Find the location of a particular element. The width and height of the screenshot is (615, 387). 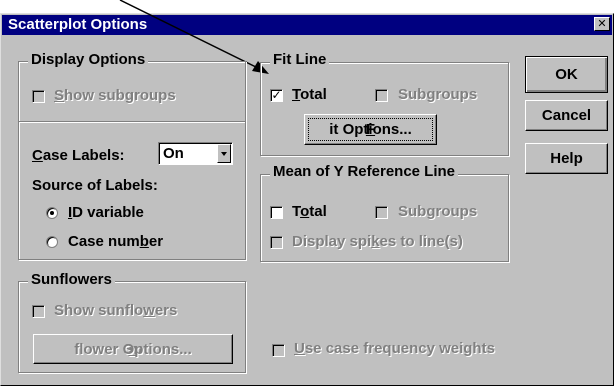

fit-line-legend: Fit Line is located at coordinates (300, 60).